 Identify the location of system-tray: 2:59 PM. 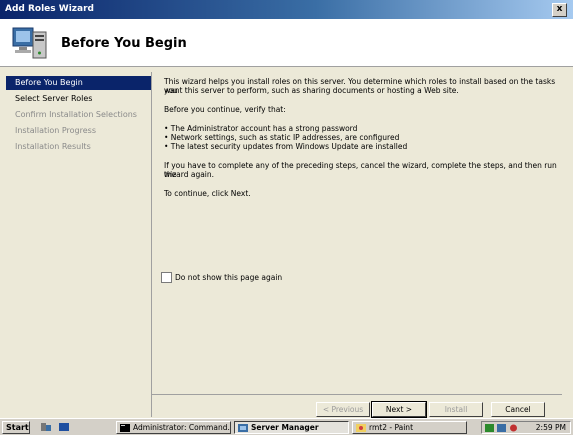
(526, 427).